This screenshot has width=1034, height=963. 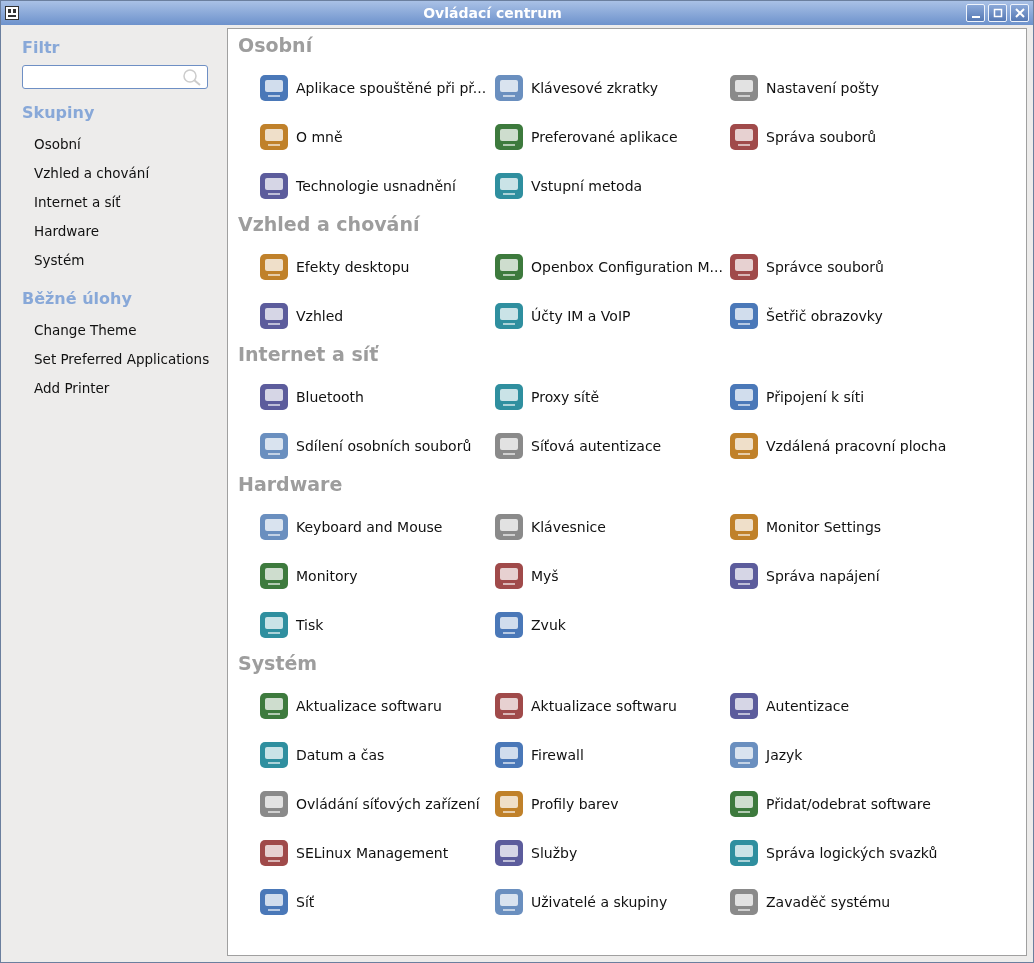 What do you see at coordinates (610, 87) in the screenshot?
I see `applet-item: Klávesové zkratky` at bounding box center [610, 87].